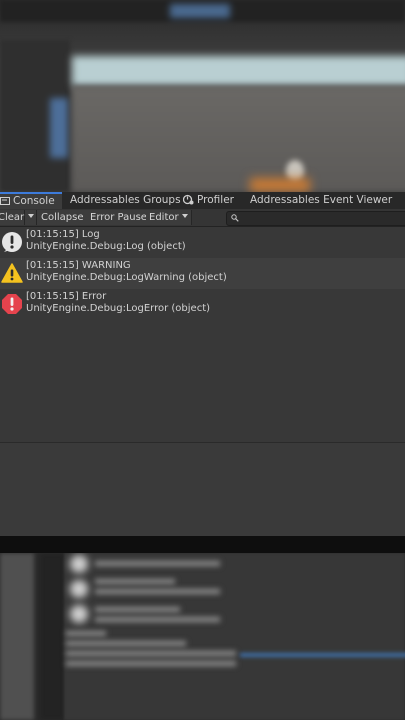  I want to click on clear-button: Clear, so click(12, 217).